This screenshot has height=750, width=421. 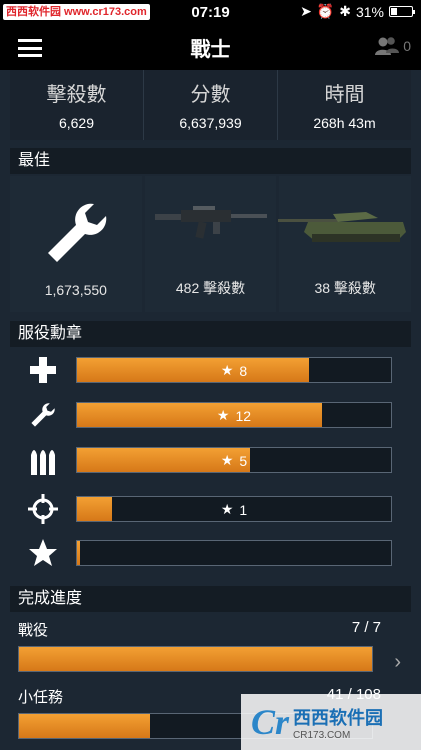 I want to click on watermark-url: CR173.COM, so click(x=322, y=735).